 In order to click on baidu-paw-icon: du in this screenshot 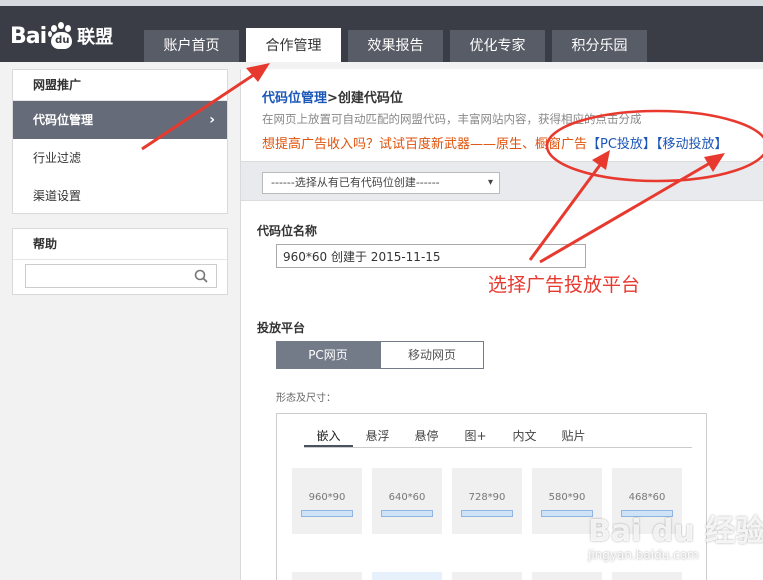, I will do `click(61, 36)`.